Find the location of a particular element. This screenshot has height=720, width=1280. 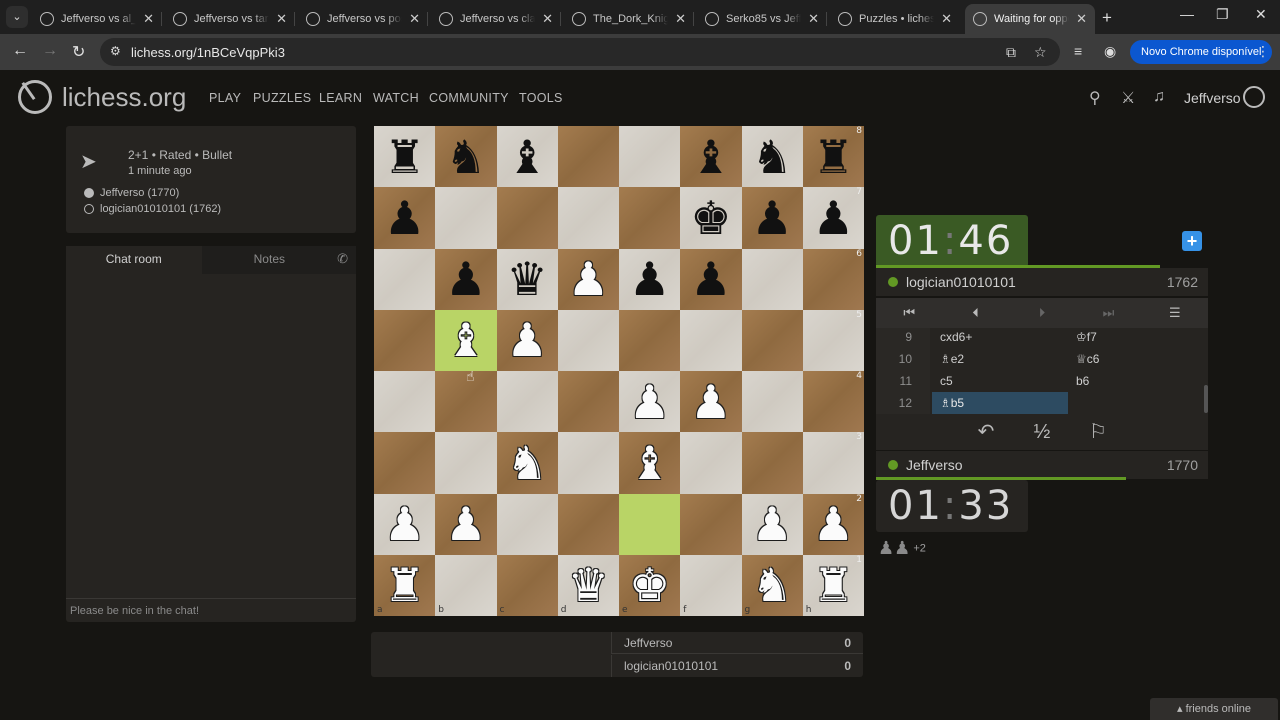

square-e6: ♟ is located at coordinates (650, 279).